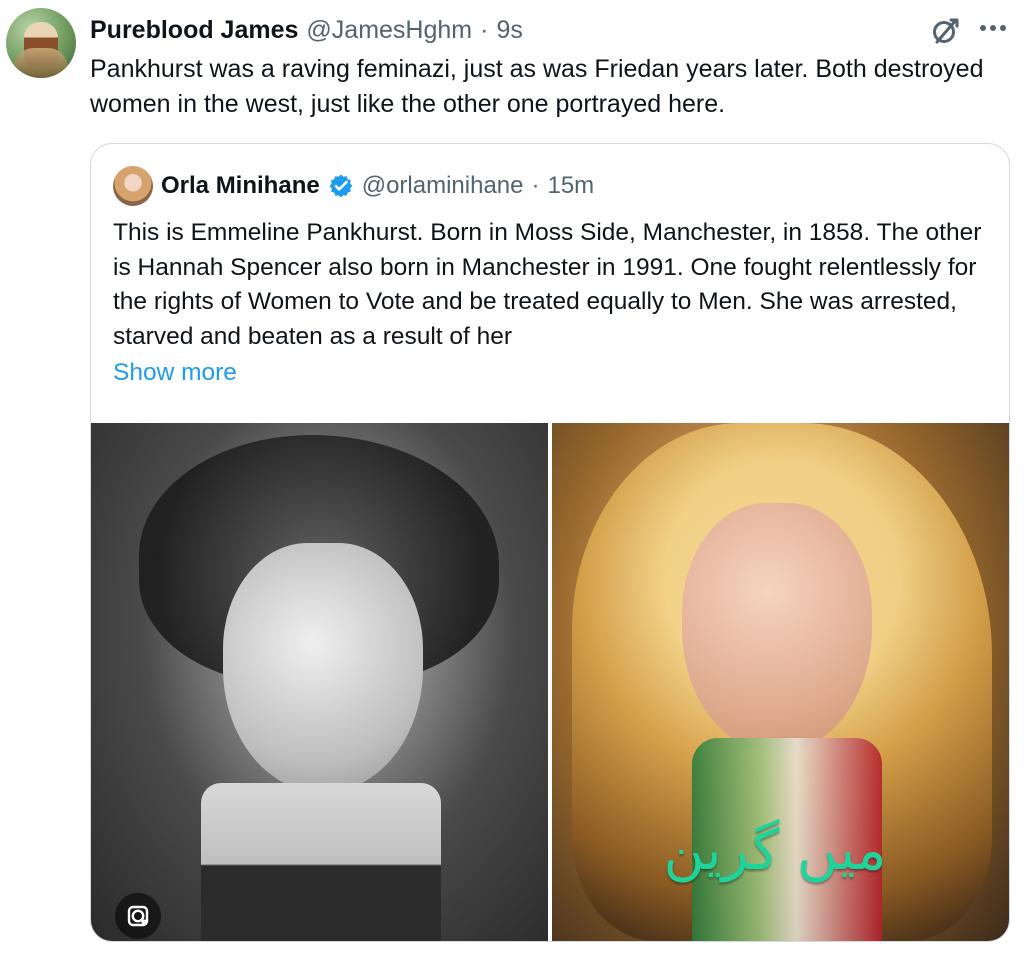 The width and height of the screenshot is (1024, 957). I want to click on verified-badge-icon, so click(341, 186).